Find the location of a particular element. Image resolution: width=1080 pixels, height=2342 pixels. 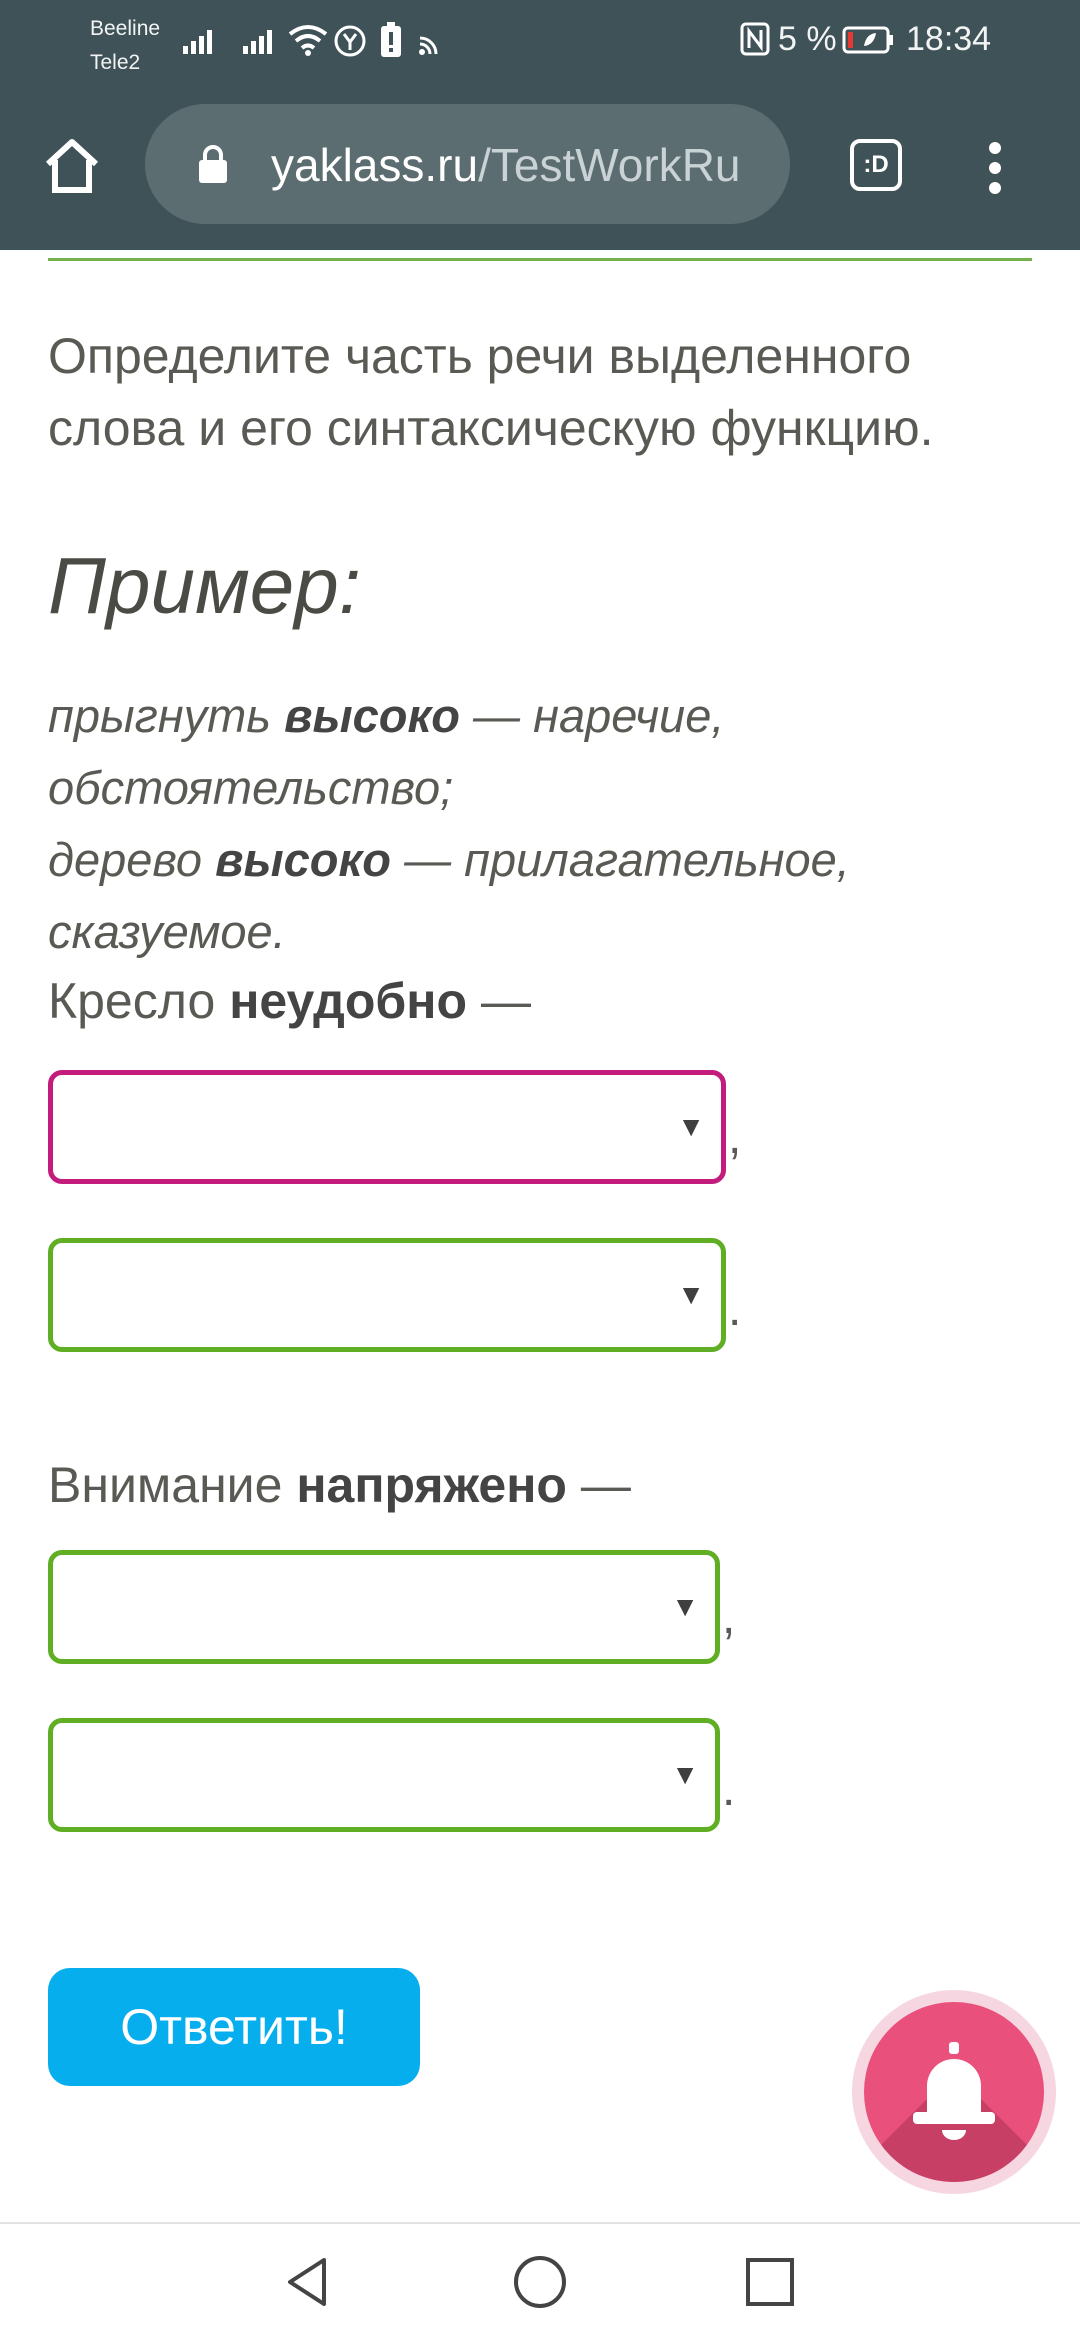

question-1-part-of-speech-select: ▼ is located at coordinates (387, 1127).